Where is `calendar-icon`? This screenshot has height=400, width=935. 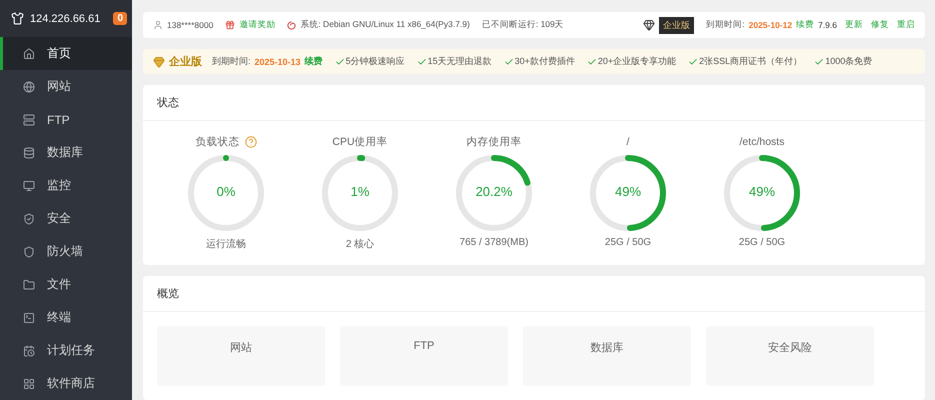
calendar-icon is located at coordinates (29, 350).